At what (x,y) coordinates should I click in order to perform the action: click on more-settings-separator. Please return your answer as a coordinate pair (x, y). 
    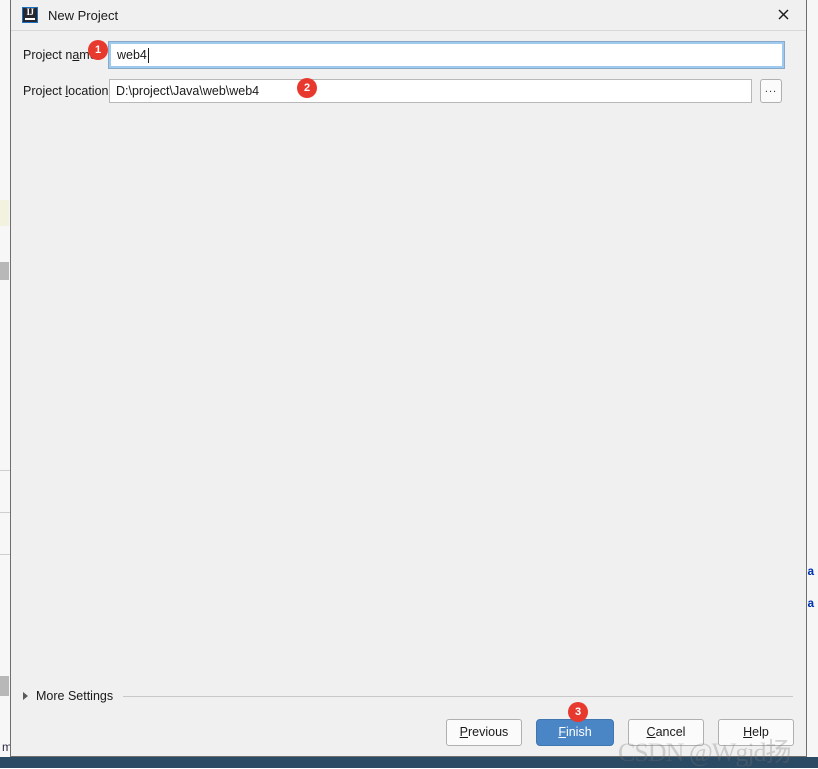
    Looking at the image, I should click on (458, 696).